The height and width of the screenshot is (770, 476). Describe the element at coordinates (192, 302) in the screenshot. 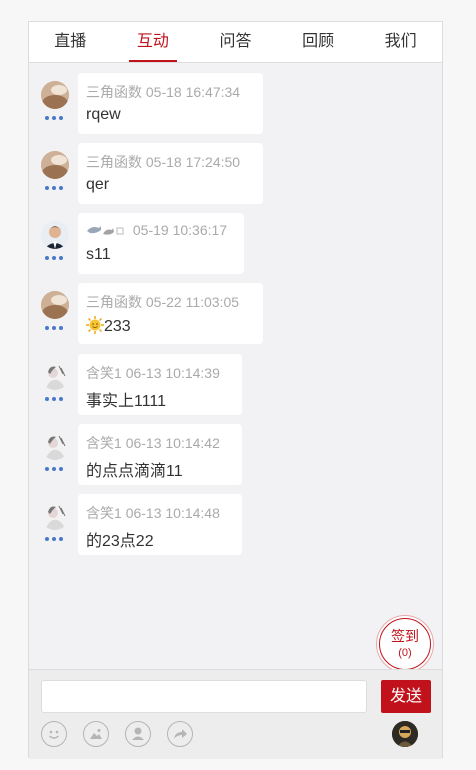

I see `timestamp: 05-22 11:03:05` at that location.